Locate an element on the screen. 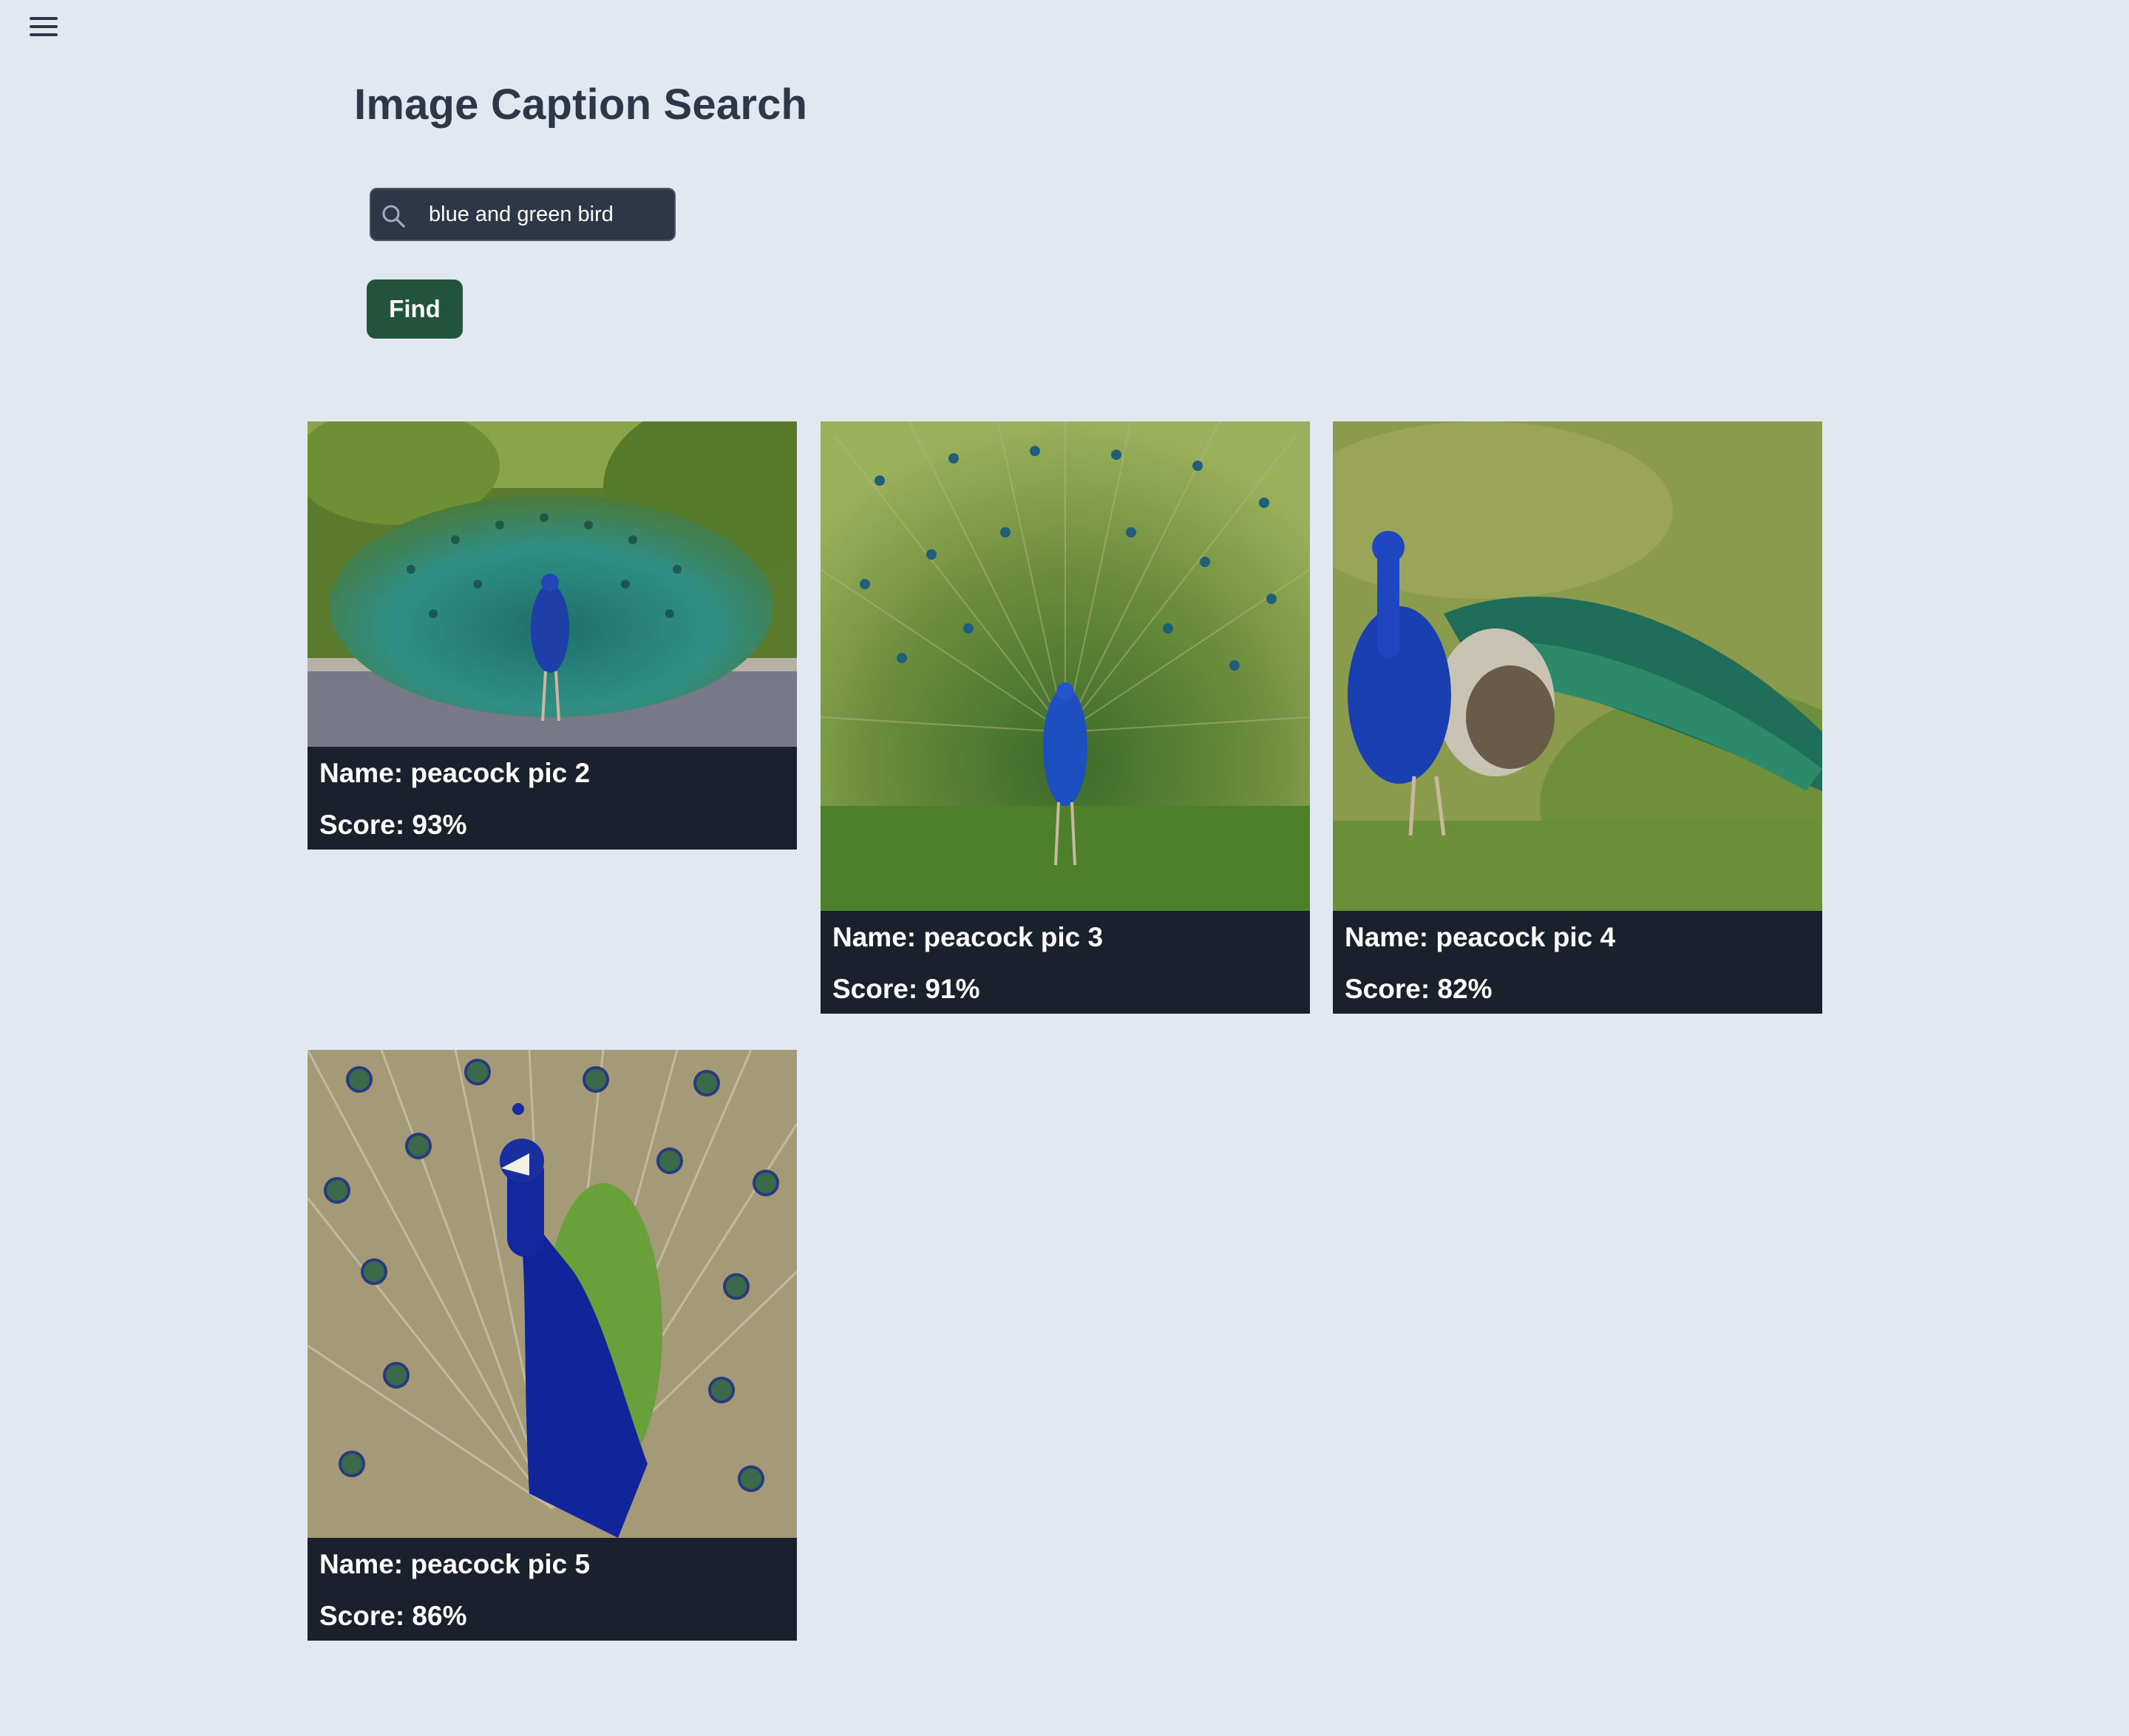 Image resolution: width=2129 pixels, height=1736 pixels. result-score: Score: 93% is located at coordinates (393, 825).